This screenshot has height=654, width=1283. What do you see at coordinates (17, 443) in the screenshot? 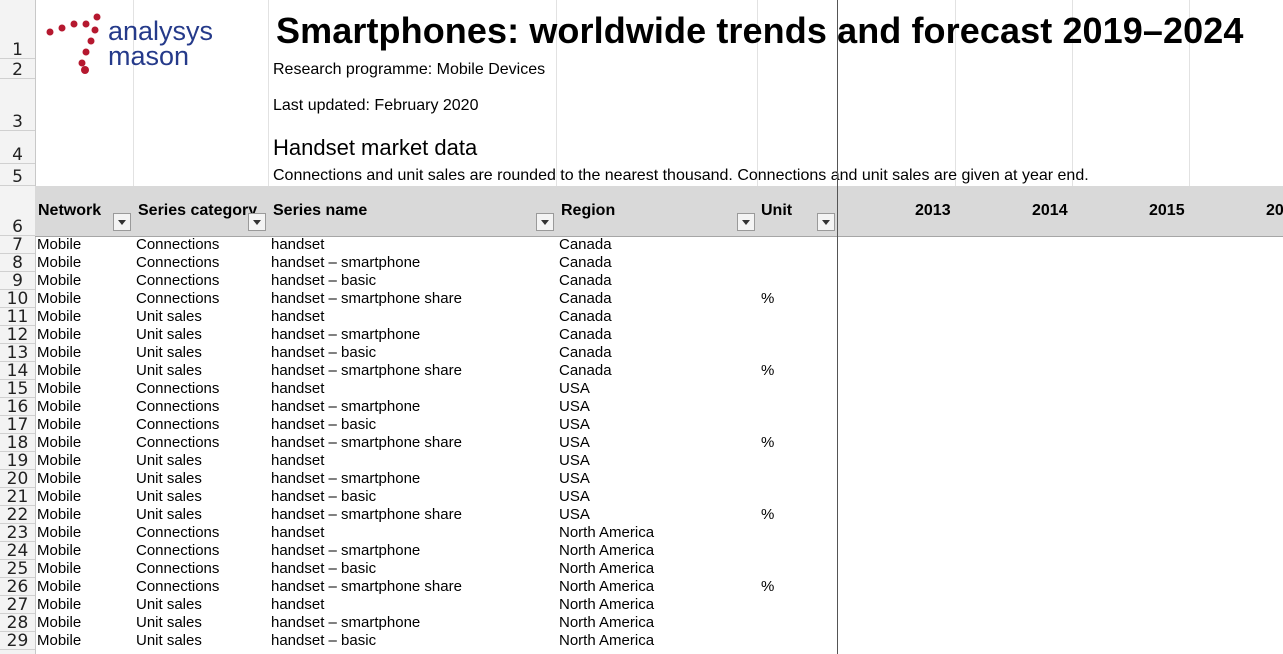
I see `row-number: 18` at bounding box center [17, 443].